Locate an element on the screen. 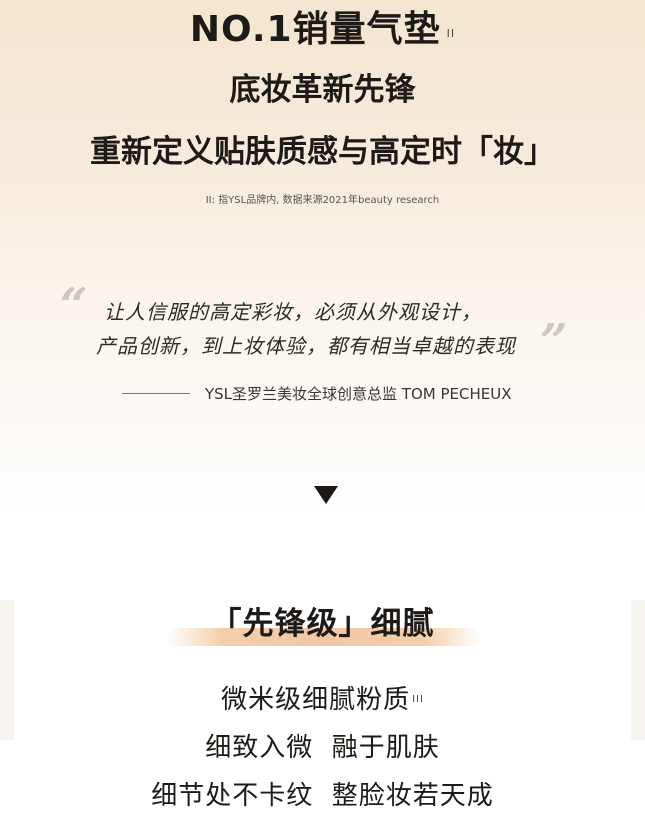 The image size is (645, 833). headline: NO.1销量气垫 II is located at coordinates (322, 30).